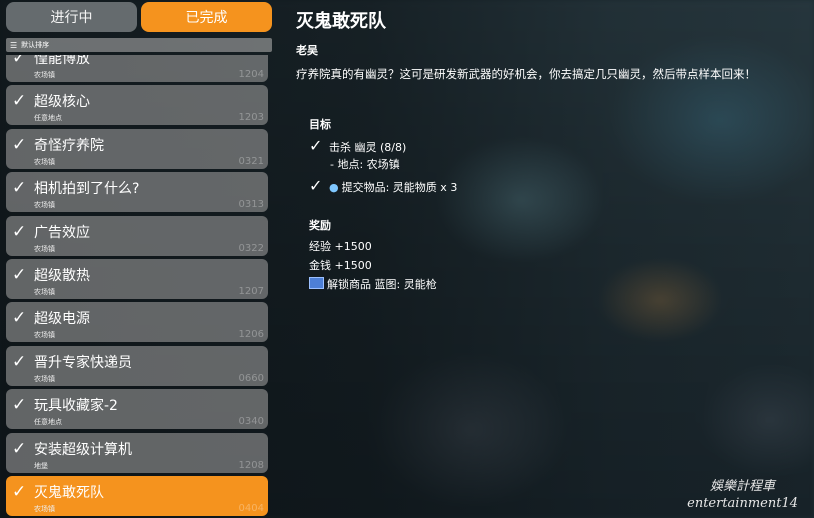 Image resolution: width=814 pixels, height=518 pixels. What do you see at coordinates (137, 68) in the screenshot?
I see `quest-card: ✓ 惶能博放农场镇 1204` at bounding box center [137, 68].